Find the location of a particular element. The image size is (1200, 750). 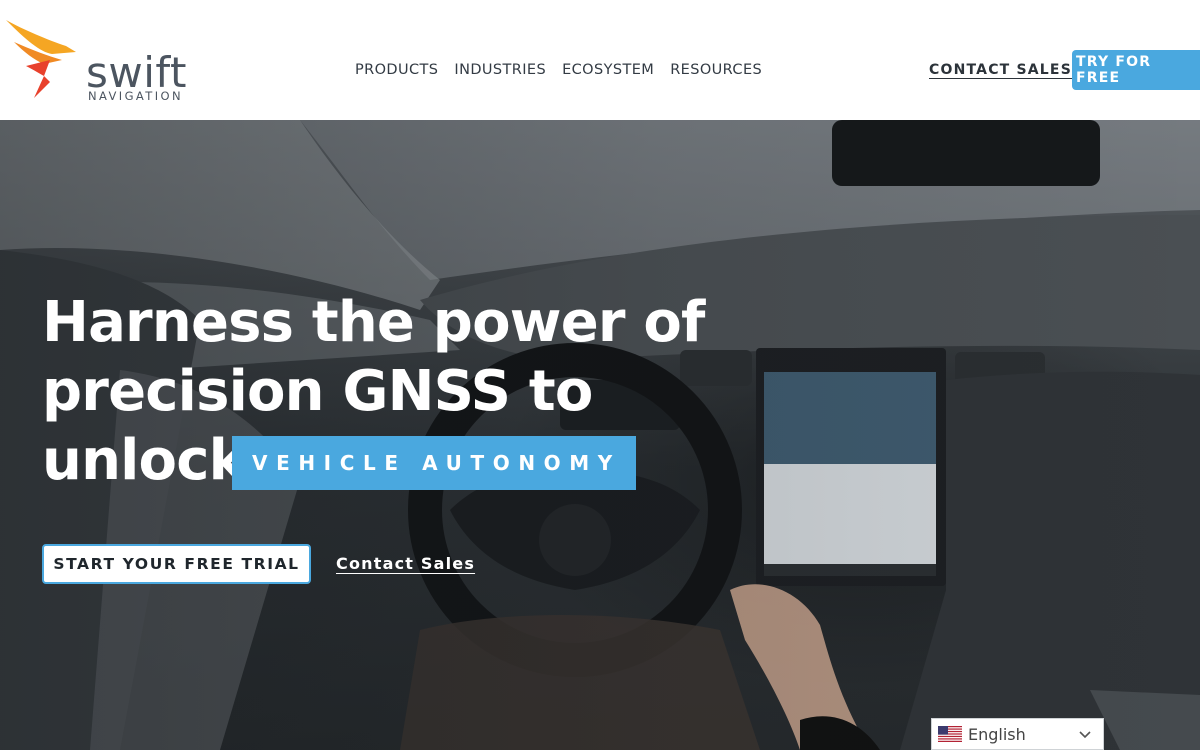

headline-line-1: Harness the power of is located at coordinates (373, 322).